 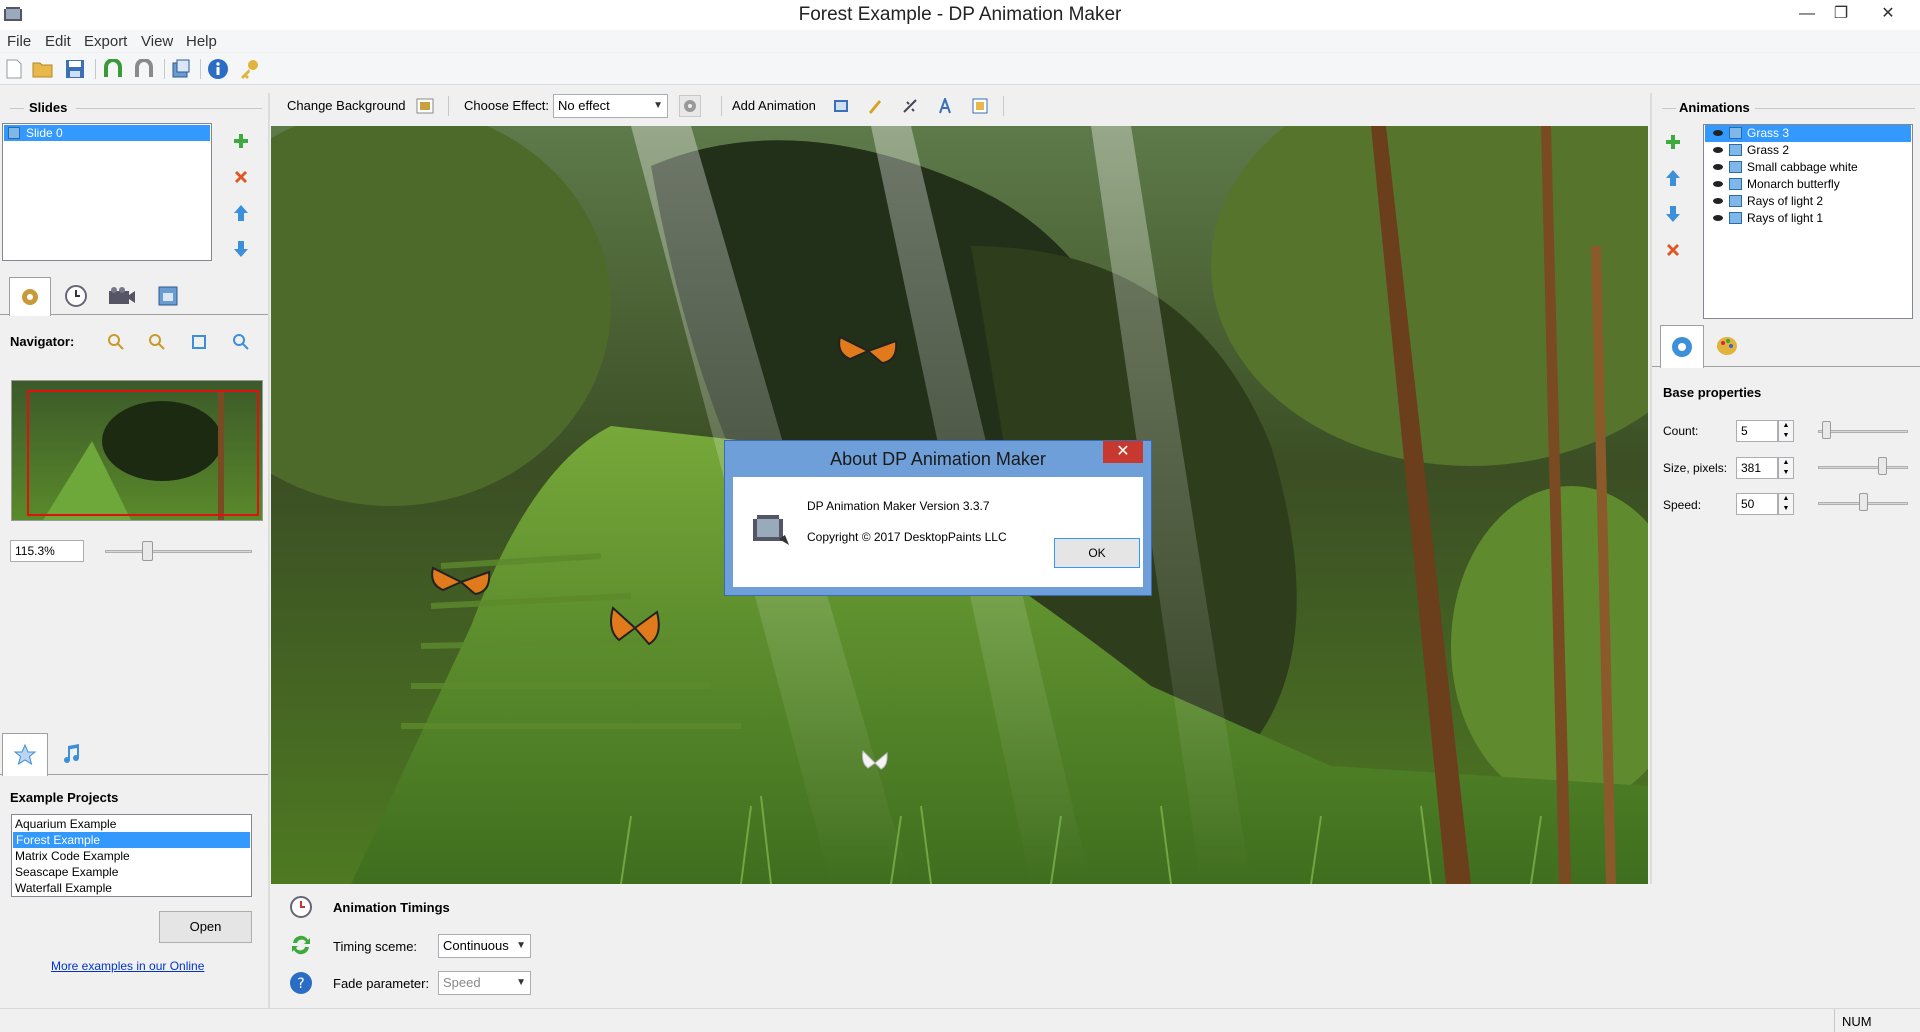 I want to click on example-item-aquarium: Aquarium Example, so click(x=131, y=824).